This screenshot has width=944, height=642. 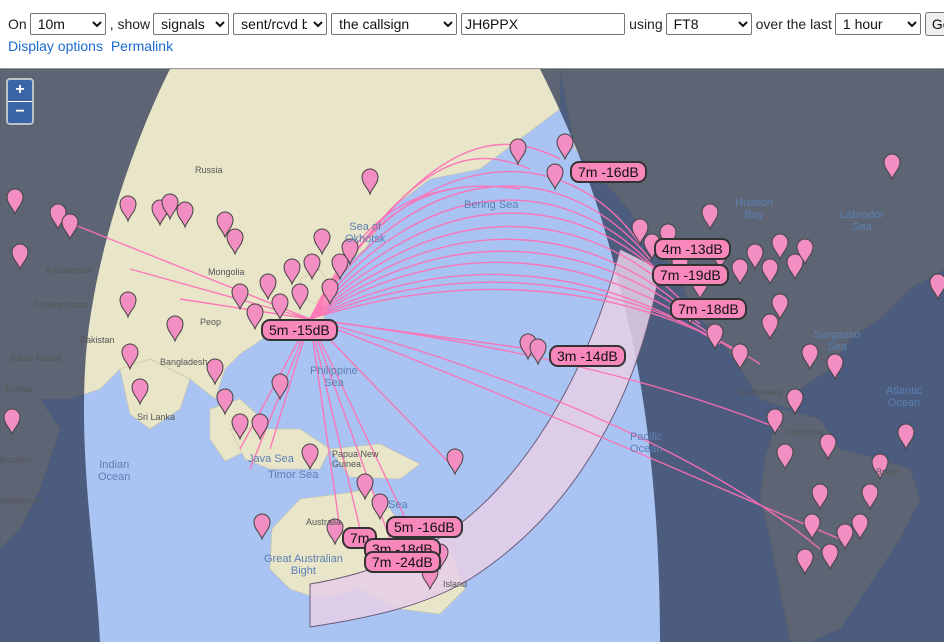 What do you see at coordinates (226, 272) in the screenshot?
I see `map-label-mongolia: Mongolia` at bounding box center [226, 272].